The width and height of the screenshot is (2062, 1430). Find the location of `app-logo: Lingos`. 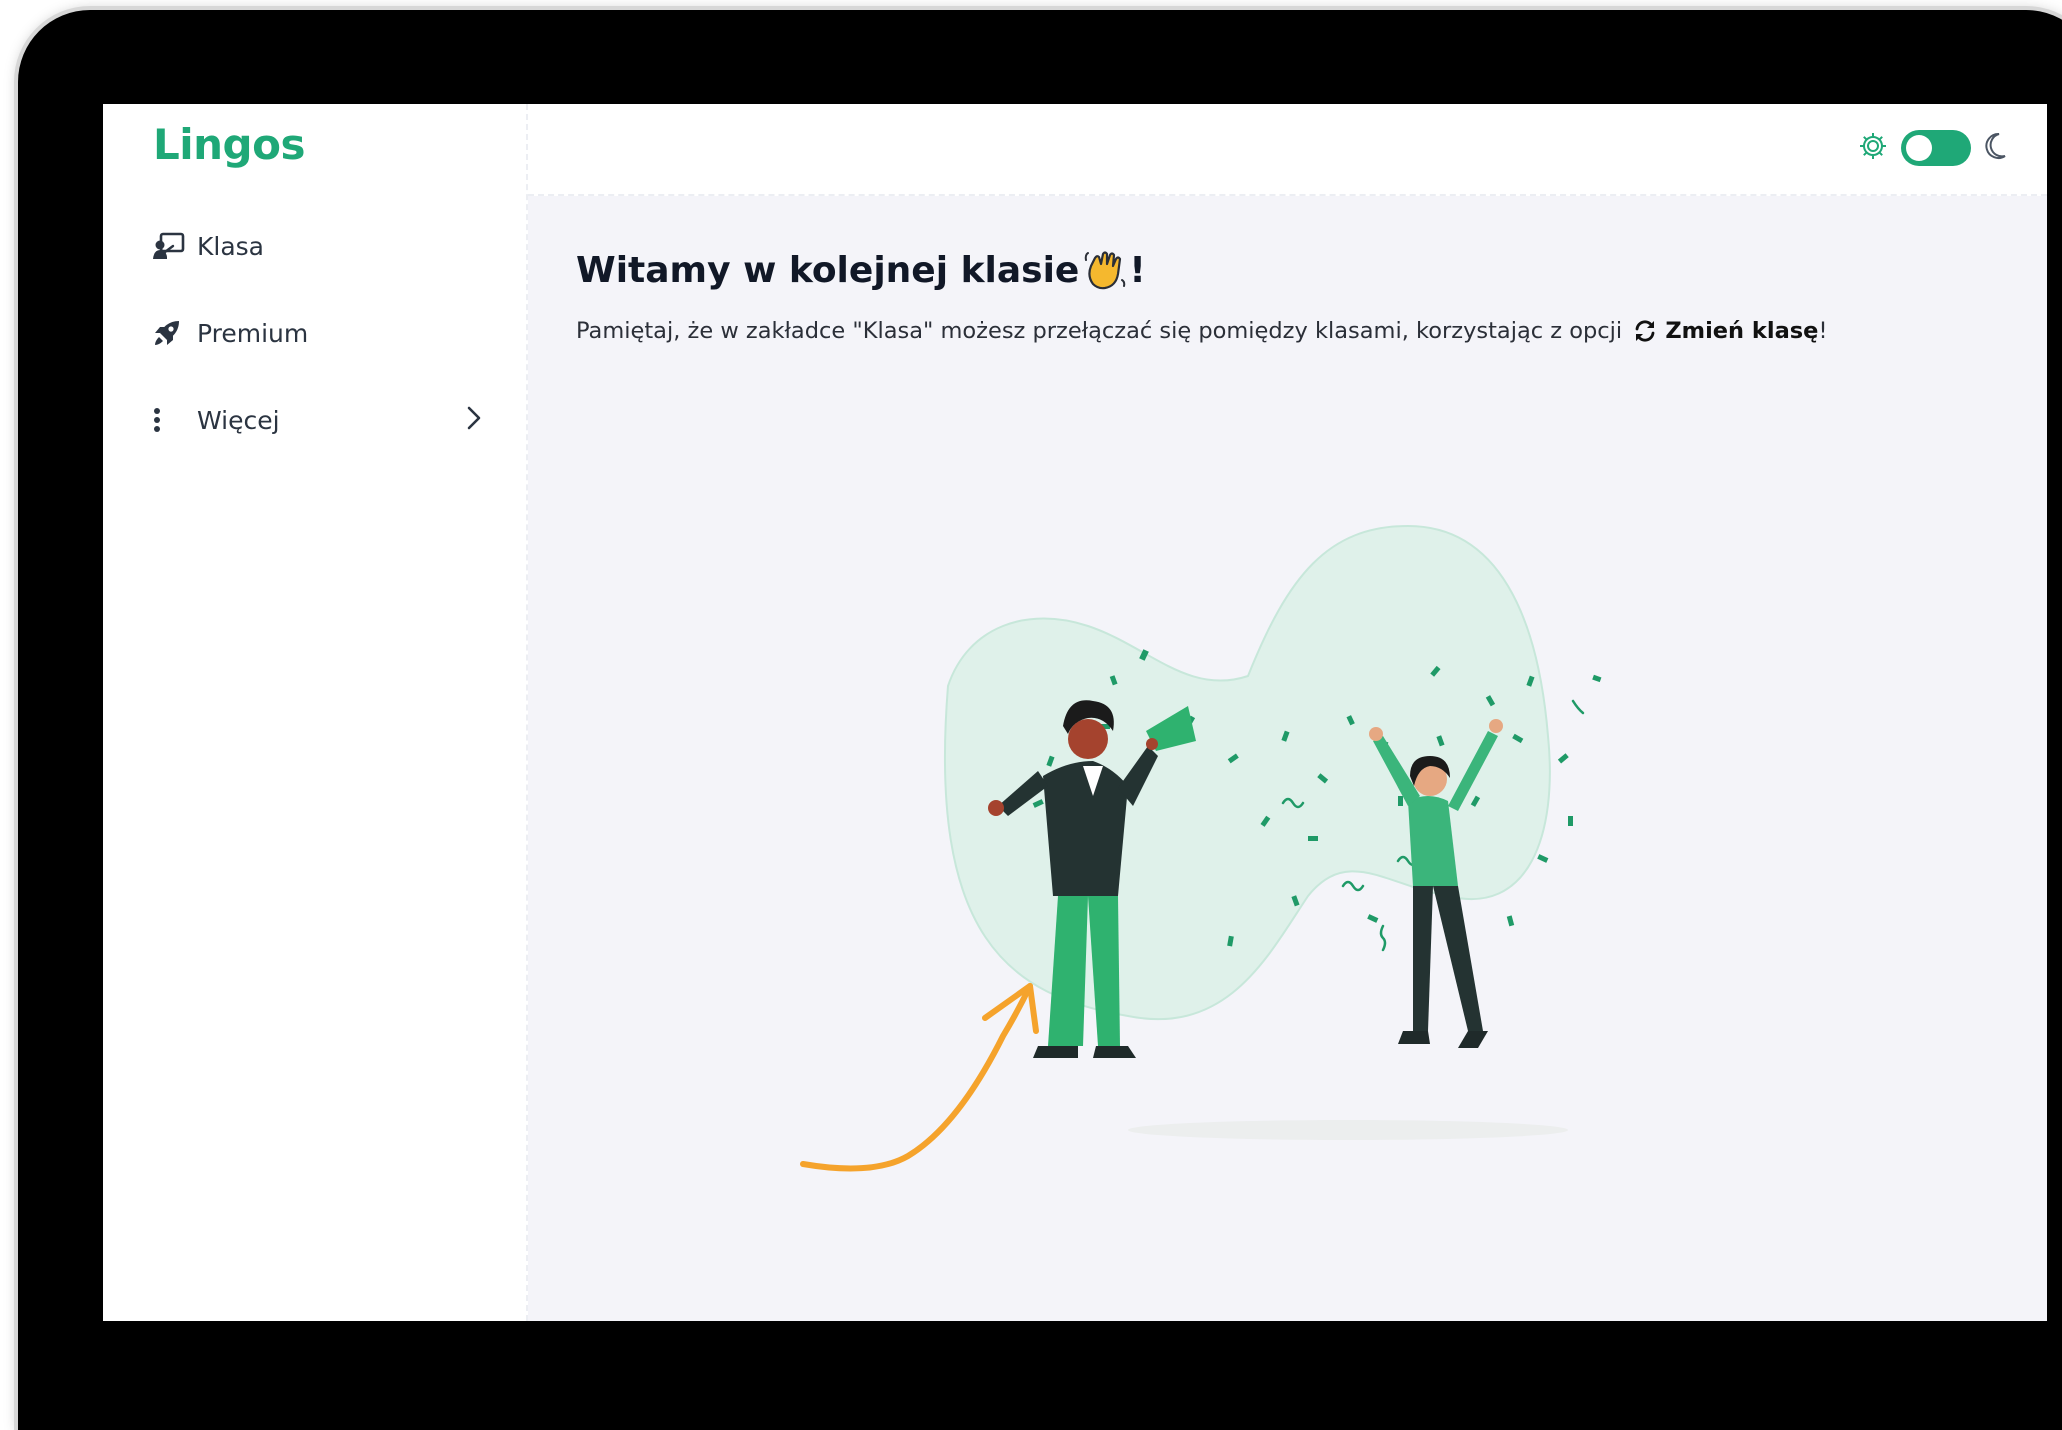

app-logo: Lingos is located at coordinates (229, 144).